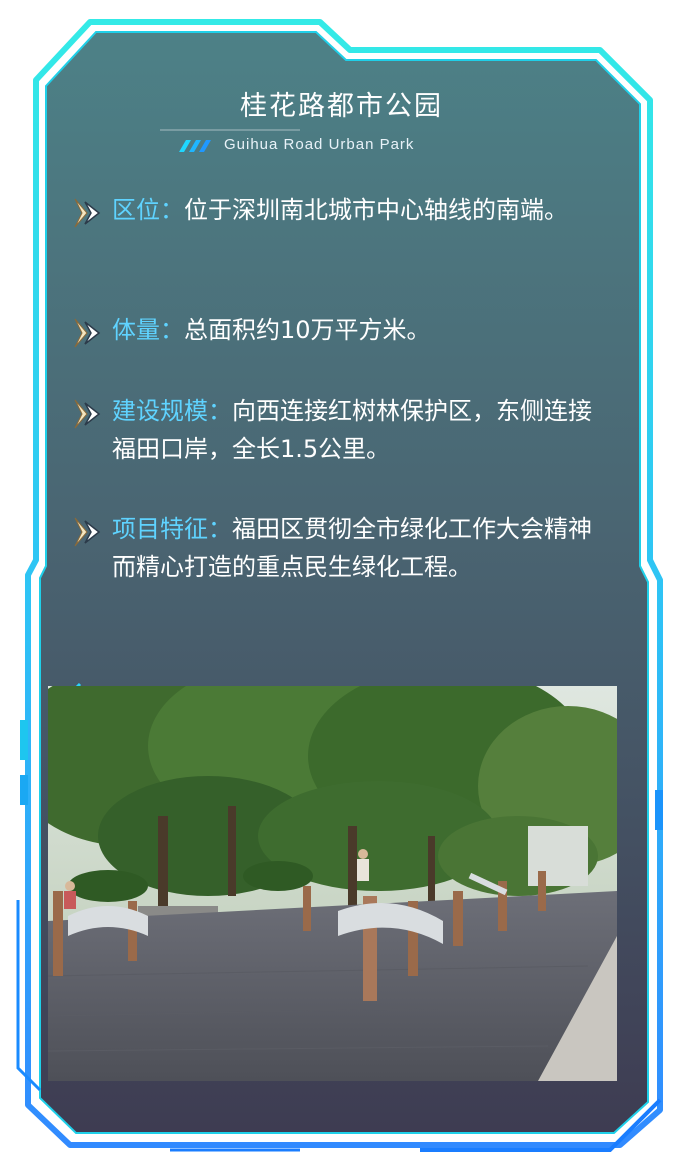 The width and height of the screenshot is (683, 1167). I want to click on item-text: 总面积约10万平方米。, so click(307, 330).